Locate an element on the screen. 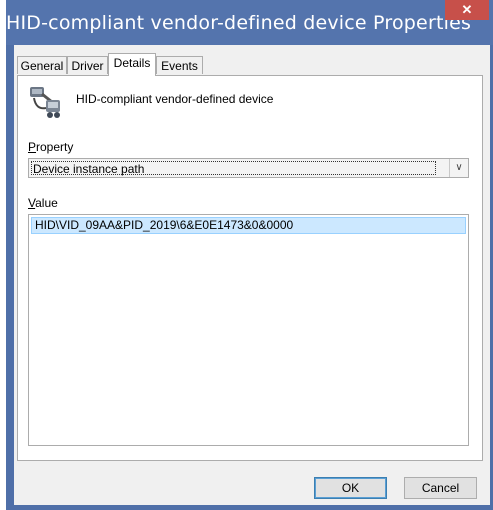  value-label: Value is located at coordinates (43, 203).